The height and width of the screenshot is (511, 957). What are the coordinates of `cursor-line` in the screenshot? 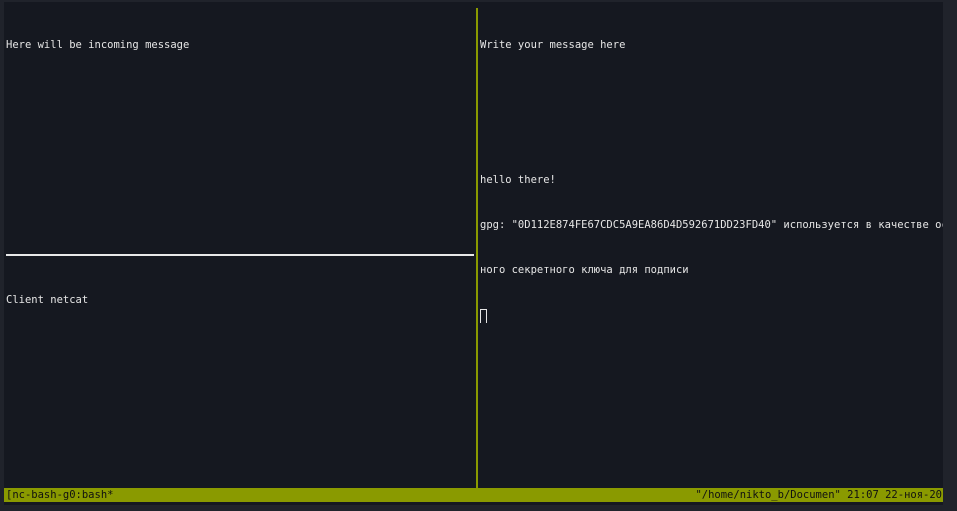 It's located at (711, 315).